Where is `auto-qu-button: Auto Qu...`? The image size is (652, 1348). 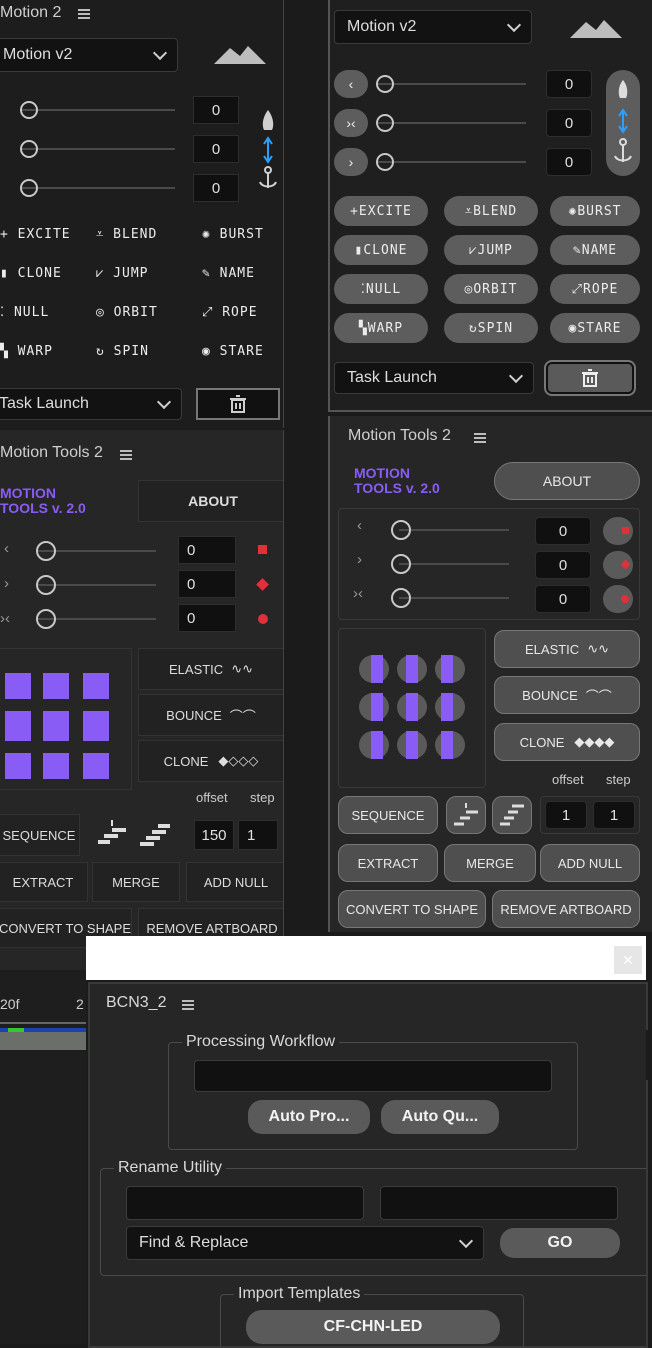 auto-qu-button: Auto Qu... is located at coordinates (440, 1117).